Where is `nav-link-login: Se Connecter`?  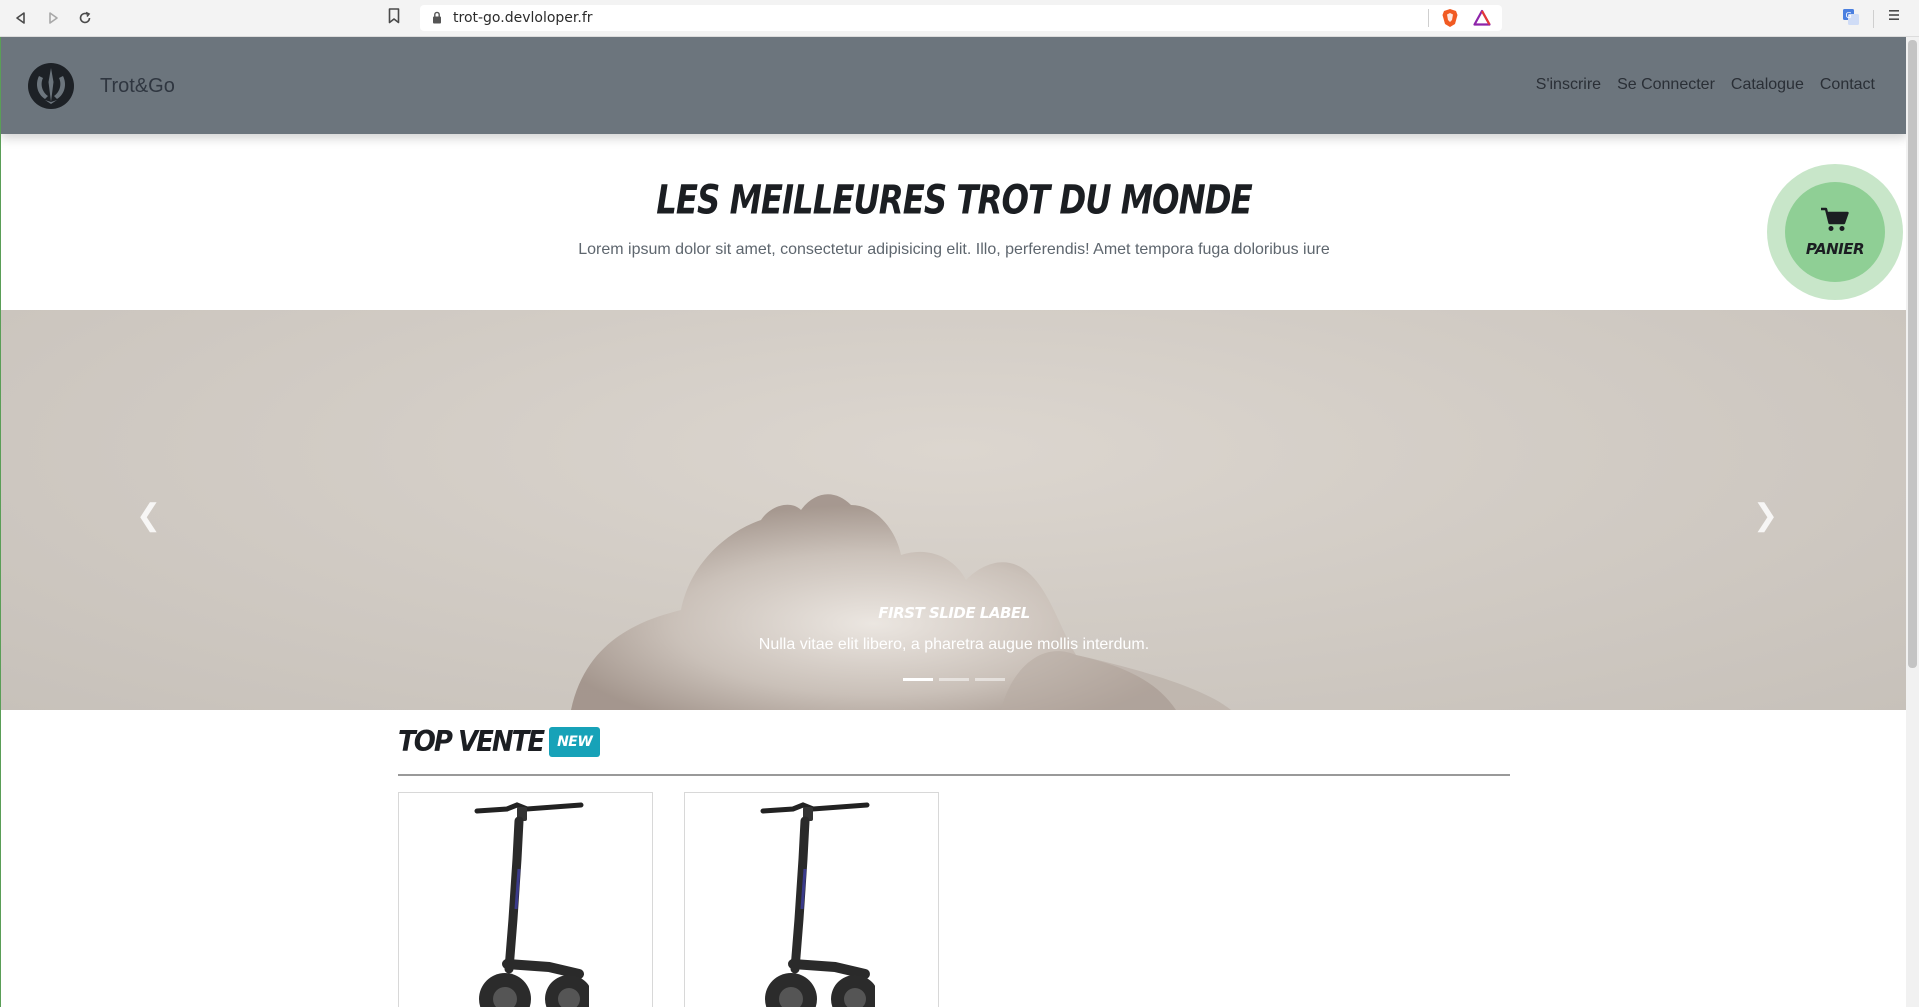 nav-link-login: Se Connecter is located at coordinates (1666, 85).